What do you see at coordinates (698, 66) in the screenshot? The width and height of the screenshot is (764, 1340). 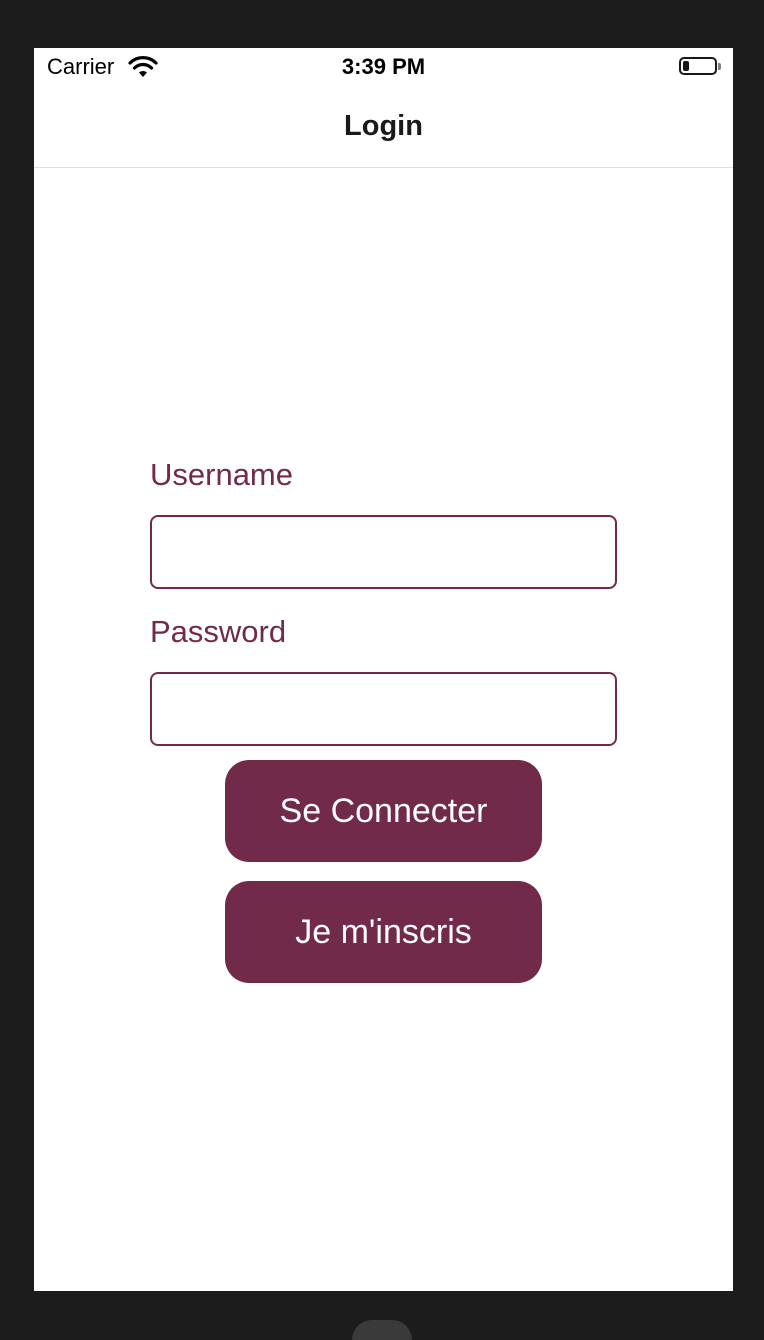 I see `battery-icon` at bounding box center [698, 66].